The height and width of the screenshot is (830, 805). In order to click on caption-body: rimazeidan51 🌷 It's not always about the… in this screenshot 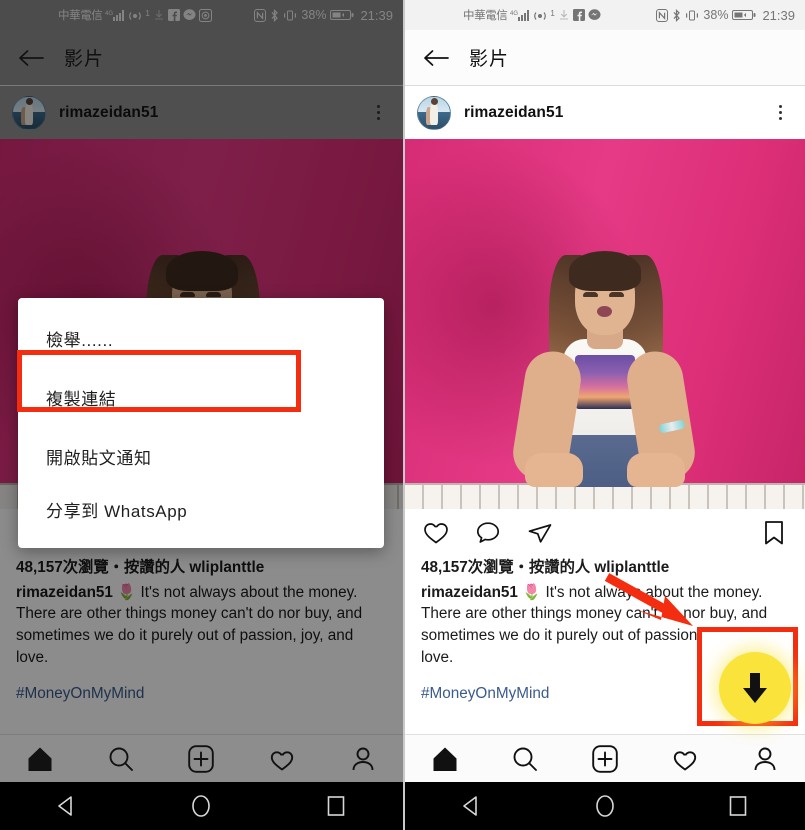, I will do `click(201, 625)`.